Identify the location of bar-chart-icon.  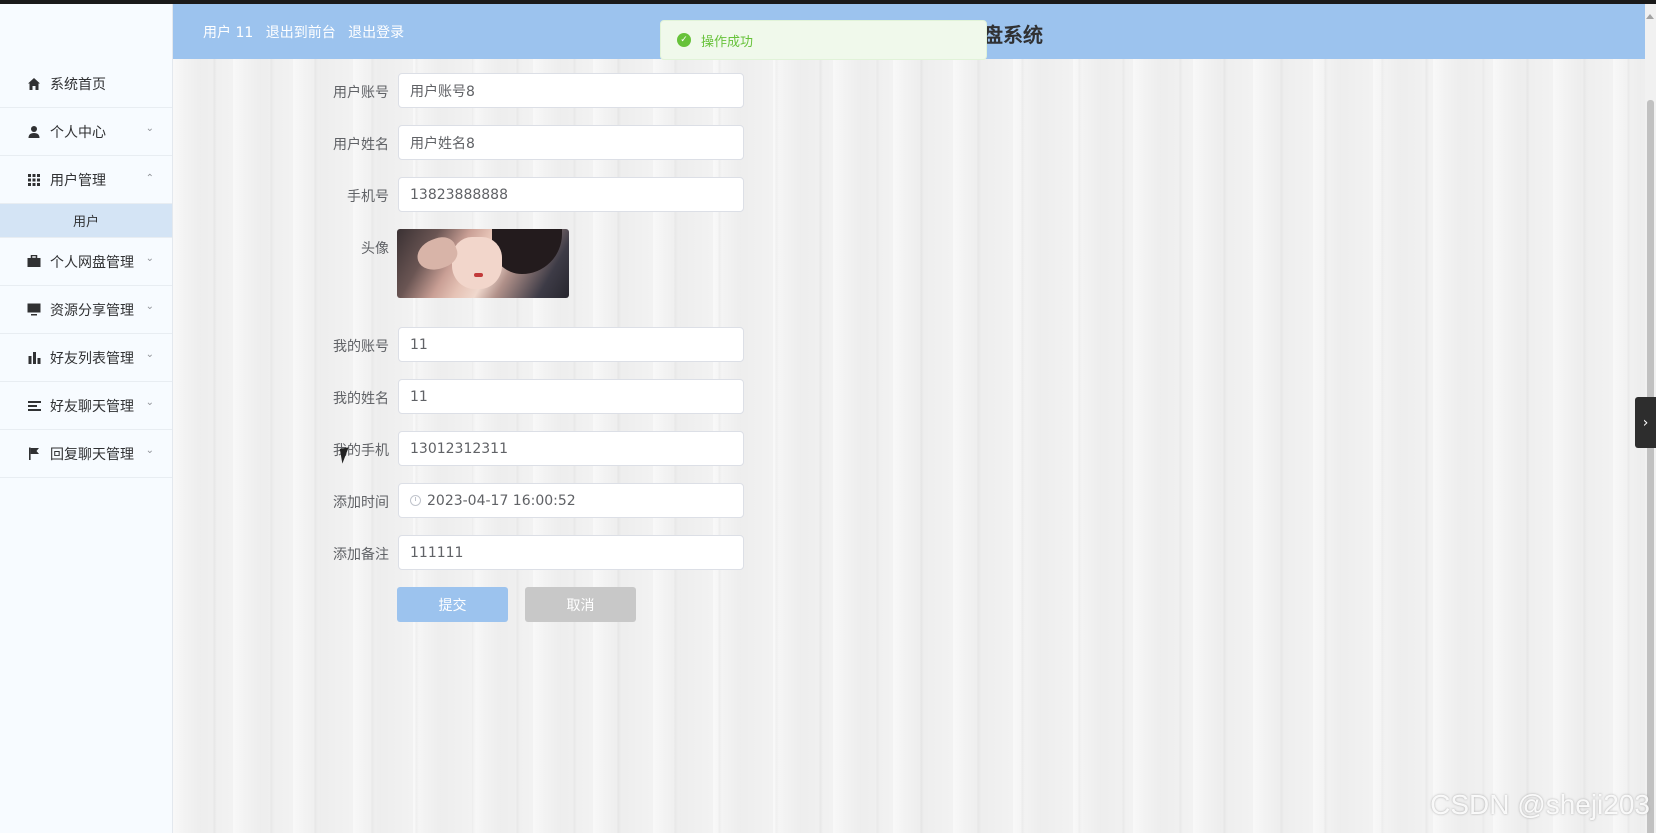
(34, 358).